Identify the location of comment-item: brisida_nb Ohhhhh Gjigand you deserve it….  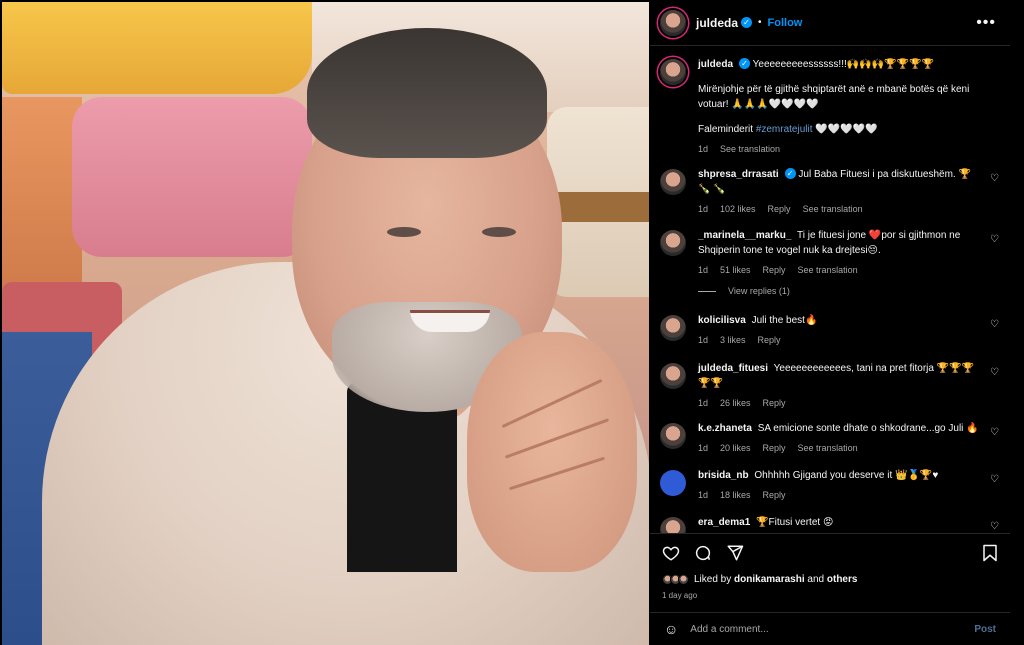
(832, 485).